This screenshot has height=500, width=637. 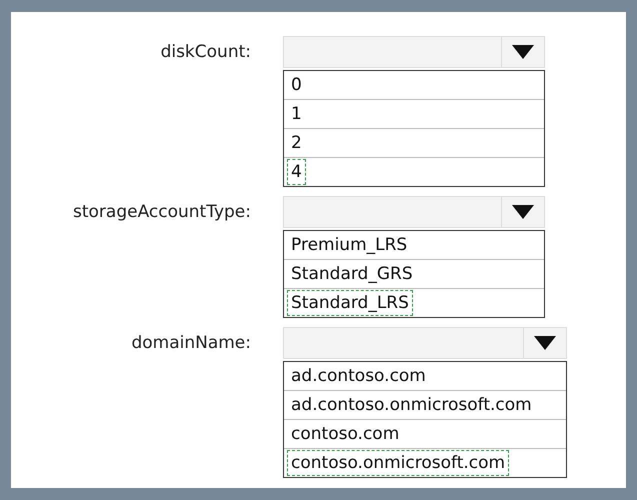 I want to click on option: ad.contoso.onmicrosoft.com, so click(x=411, y=405).